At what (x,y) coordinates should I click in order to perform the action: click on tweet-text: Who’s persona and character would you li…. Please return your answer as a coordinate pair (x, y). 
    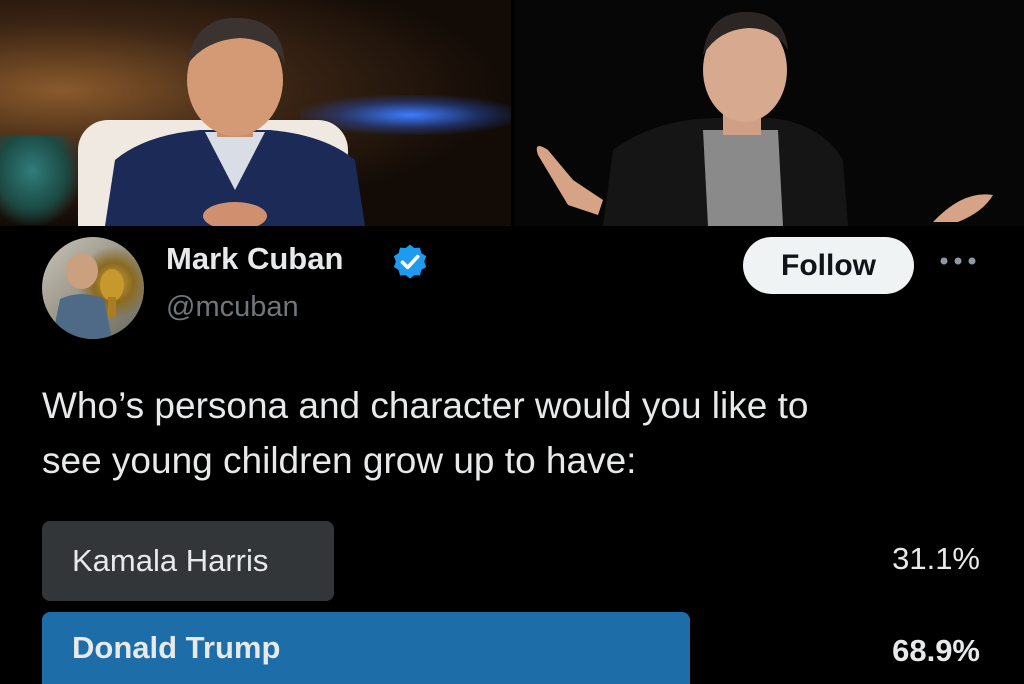
    Looking at the image, I should click on (512, 433).